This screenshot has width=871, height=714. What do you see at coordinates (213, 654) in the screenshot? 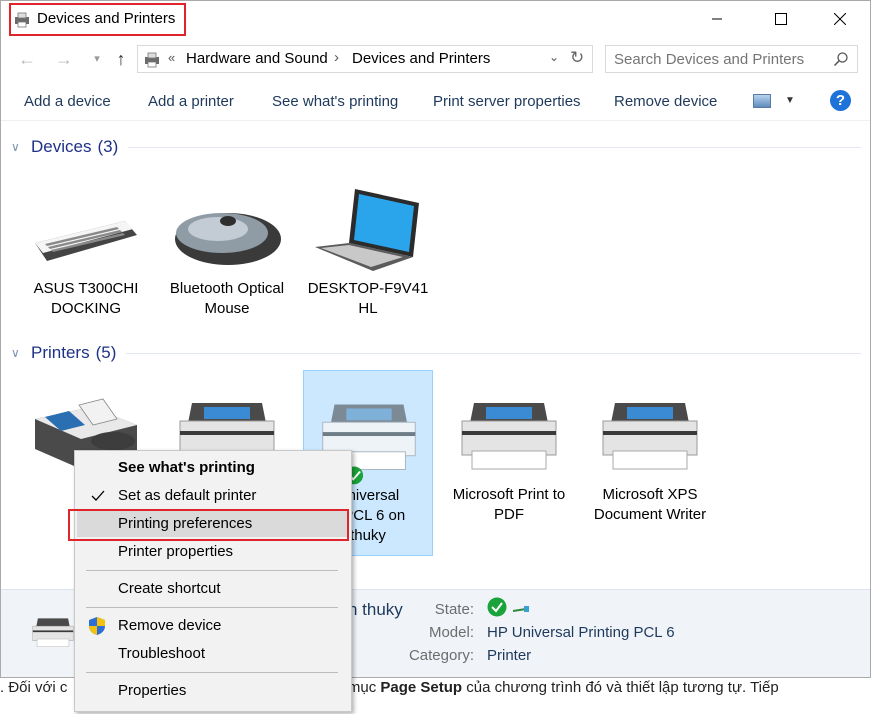
I see `menu-item-troubleshoot: Troubleshoot` at bounding box center [213, 654].